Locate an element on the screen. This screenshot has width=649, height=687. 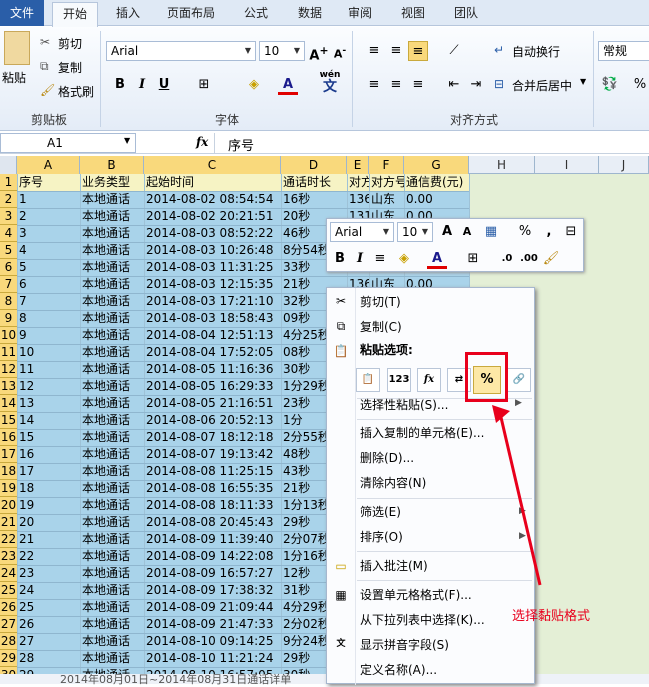
menu-sort: 排序(O) is located at coordinates (381, 537).